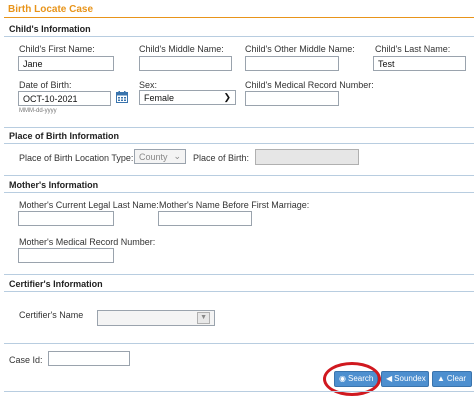 The height and width of the screenshot is (396, 476). What do you see at coordinates (239, 192) in the screenshot?
I see `mother-section-divider` at bounding box center [239, 192].